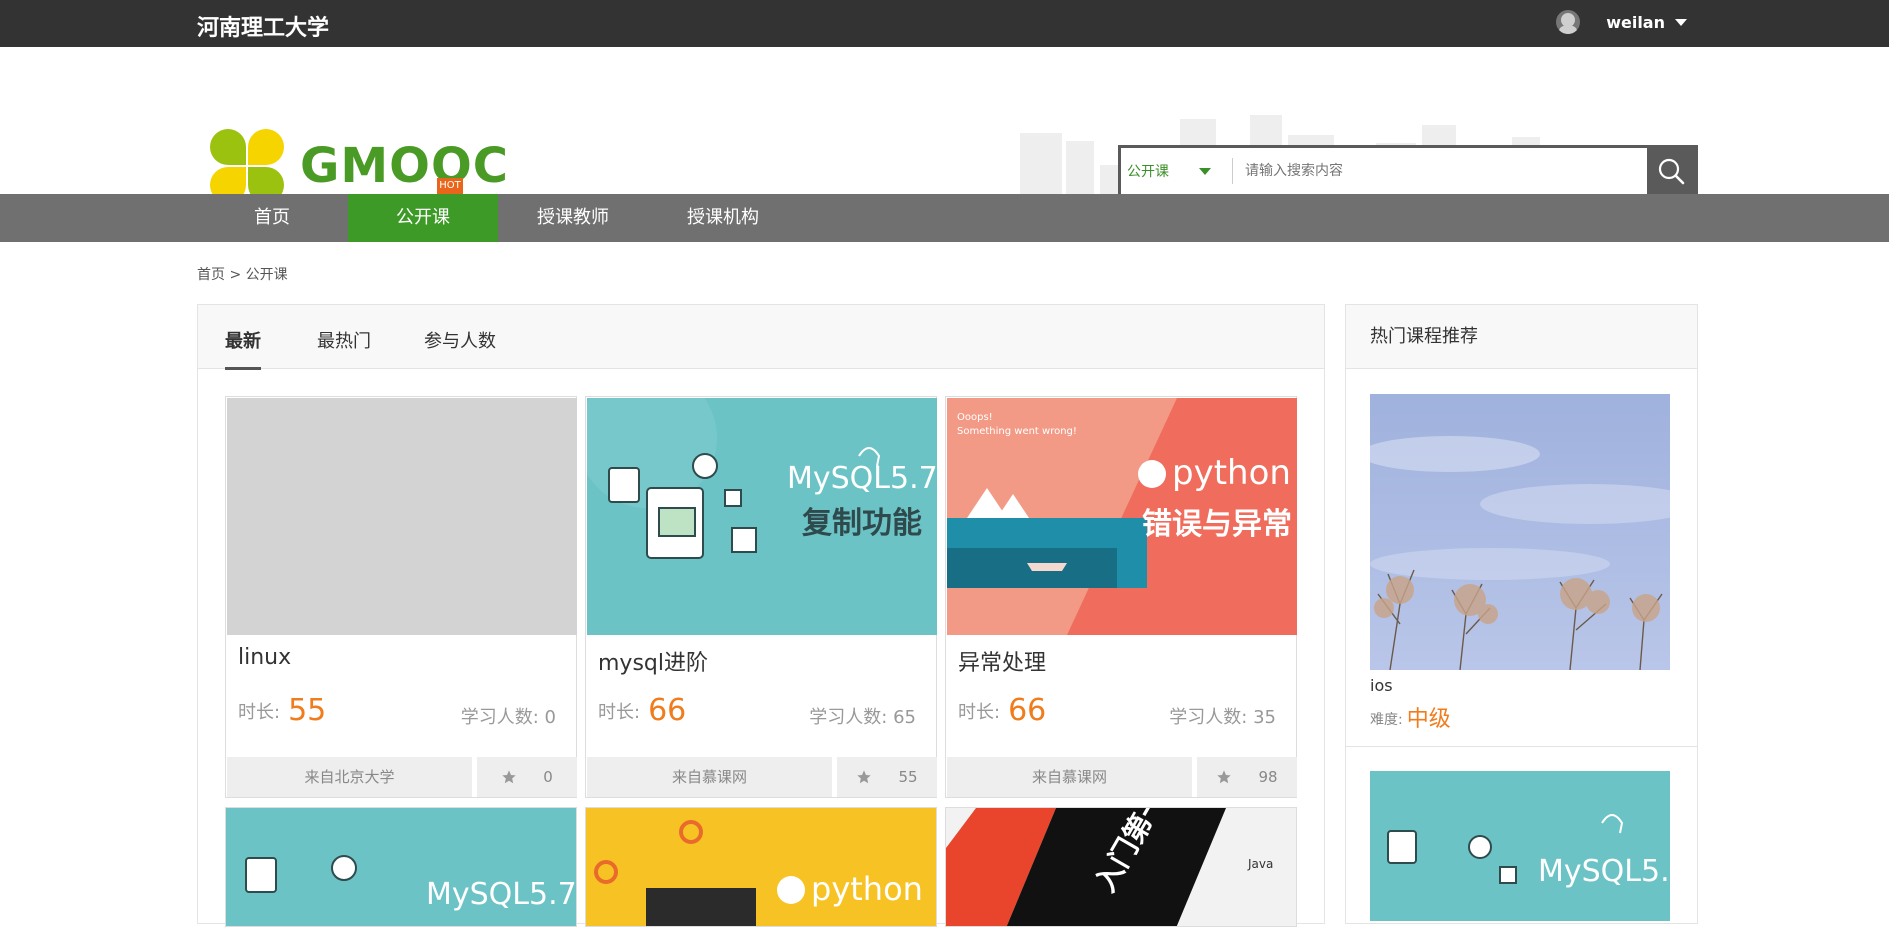 The height and width of the screenshot is (927, 1889). I want to click on chevron-down-icon, so click(1205, 171).